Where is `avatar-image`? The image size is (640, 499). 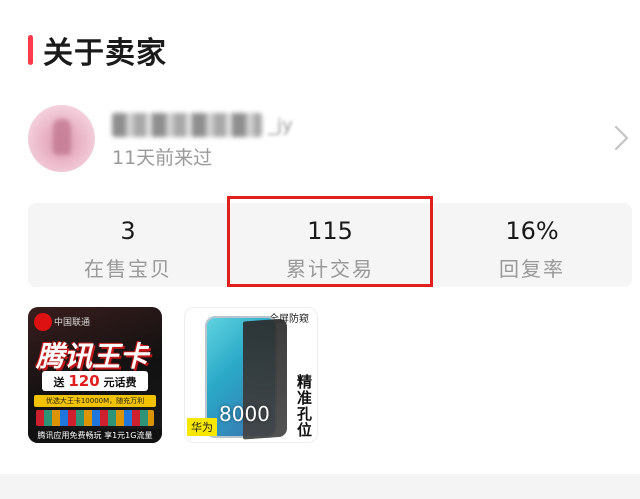 avatar-image is located at coordinates (62, 137).